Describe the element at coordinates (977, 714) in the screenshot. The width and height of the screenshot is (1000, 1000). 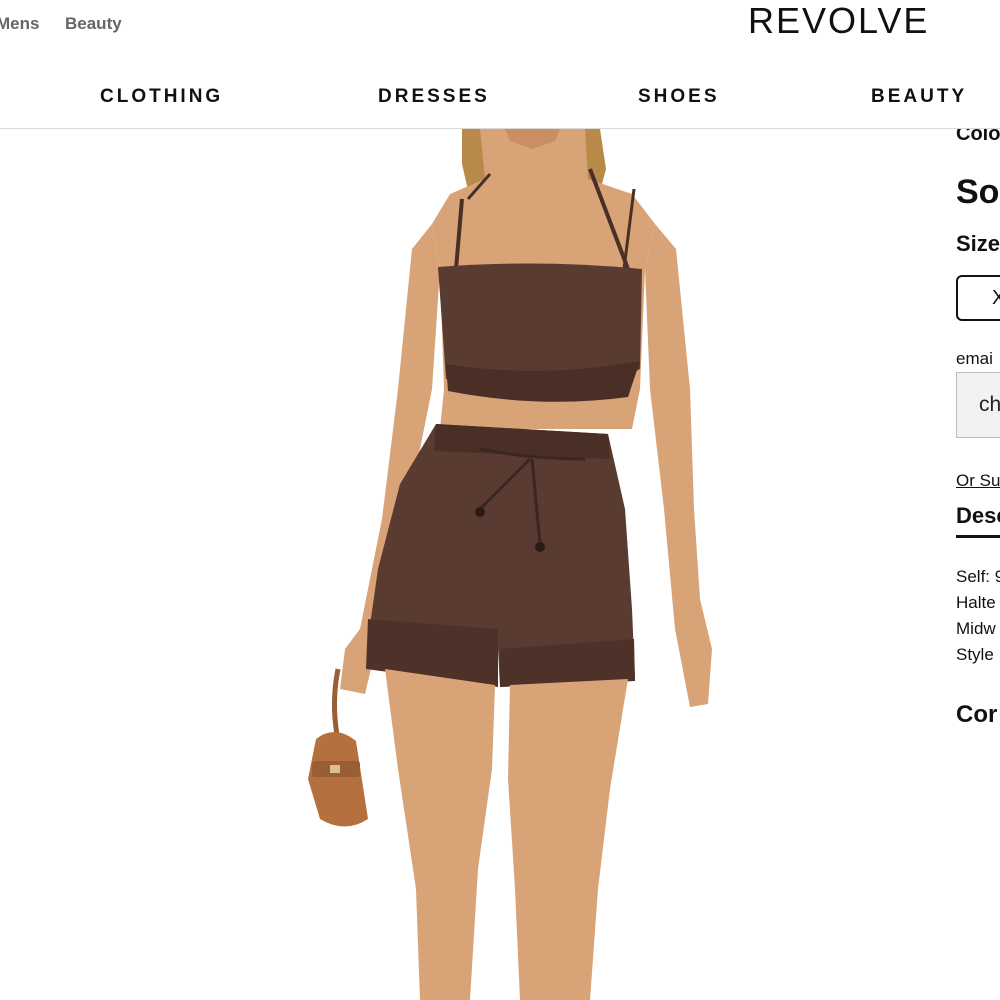
I see `section-heading: Cor` at that location.